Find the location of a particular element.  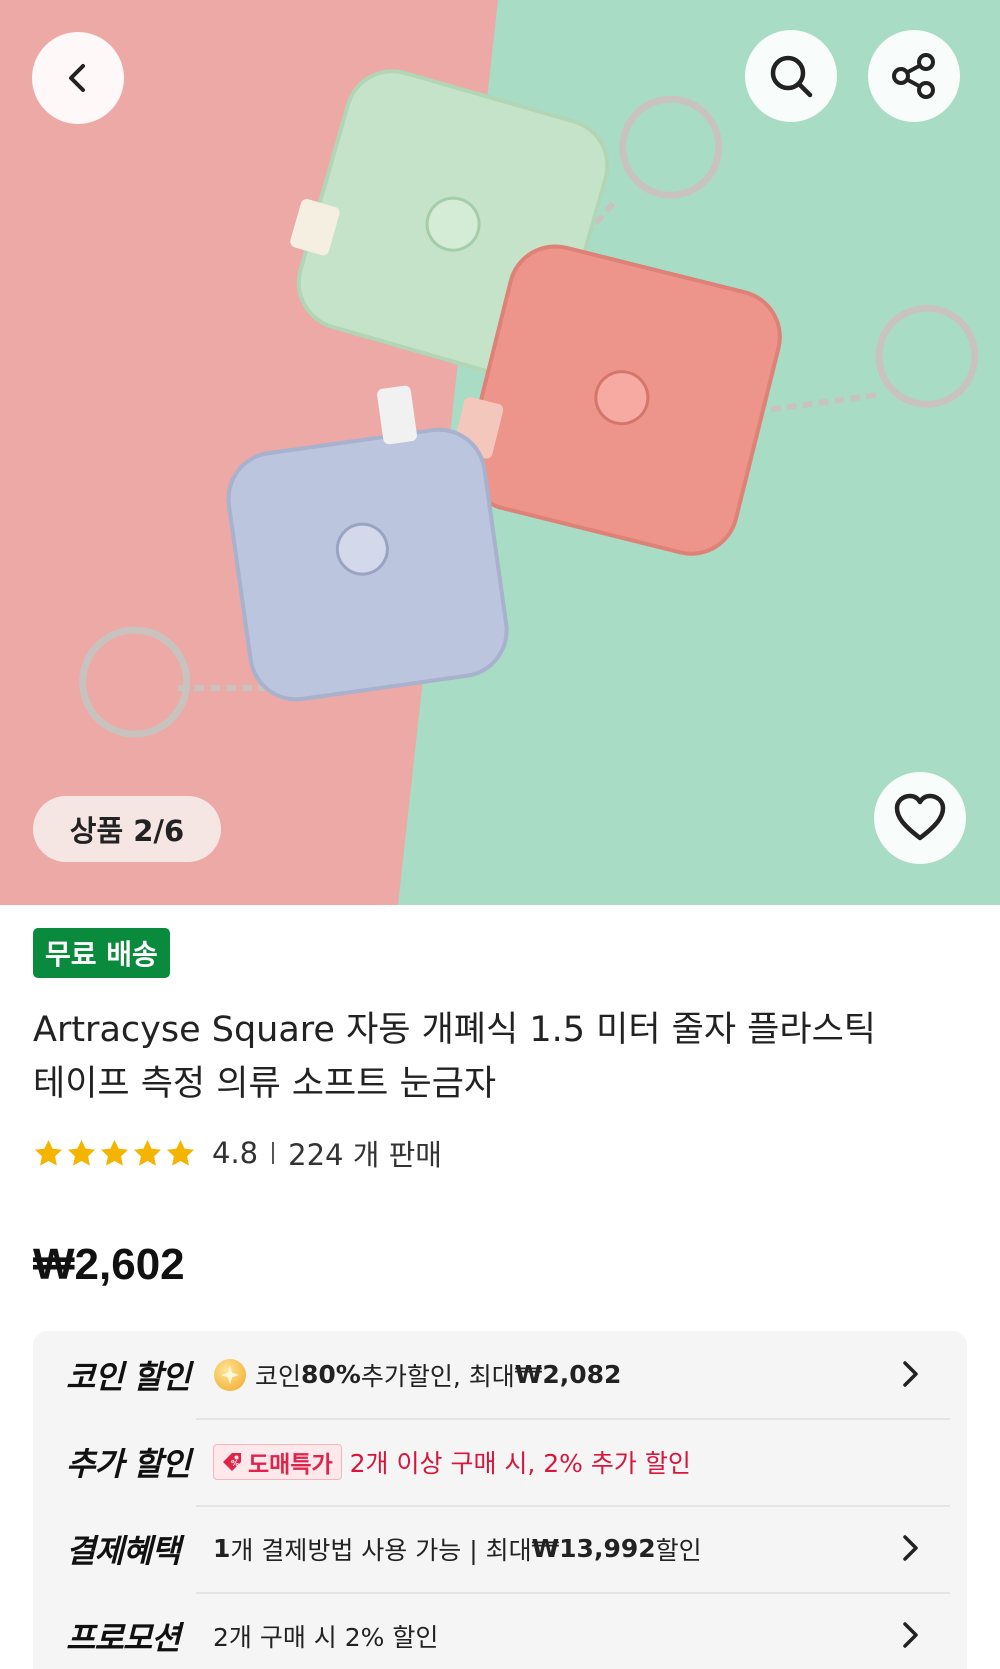

coin-max-amount: ₩2,082 is located at coordinates (568, 1374).